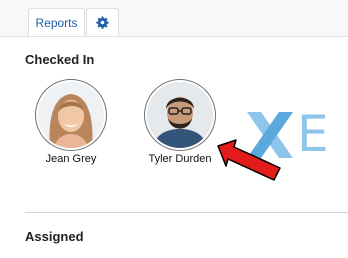 The image size is (348, 258). I want to click on tab-reports-label: Reports, so click(56, 22).